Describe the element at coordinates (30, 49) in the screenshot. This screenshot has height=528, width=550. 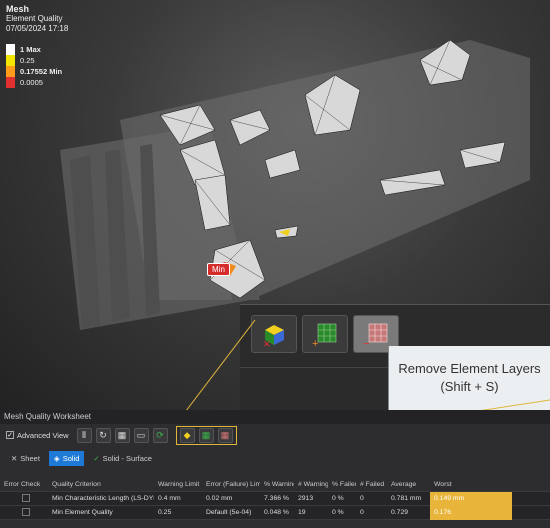
I see `legend-label: 1 Max` at that location.